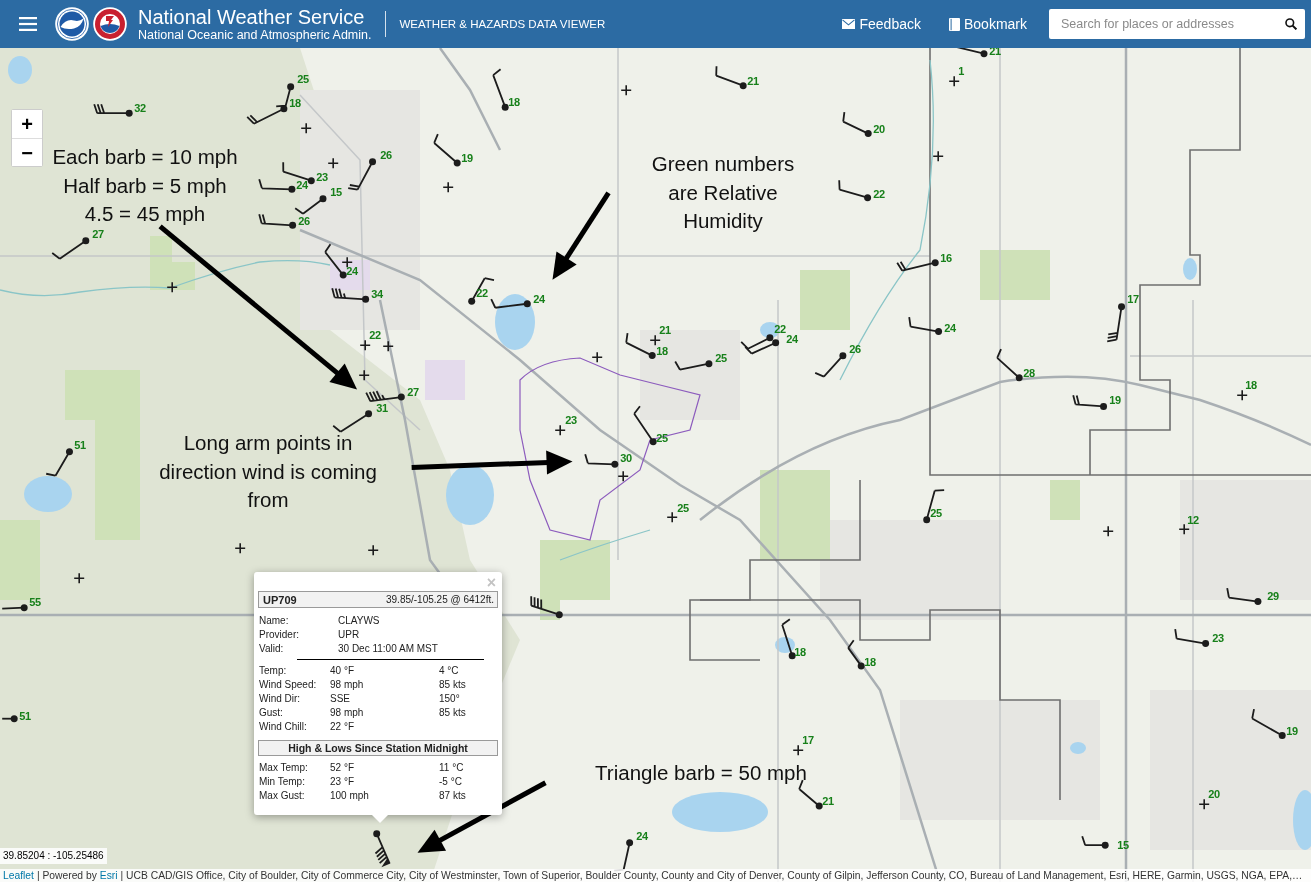 Image resolution: width=1311 pixels, height=882 pixels. What do you see at coordinates (1123, 845) in the screenshot?
I see `humidity-label: 15` at bounding box center [1123, 845].